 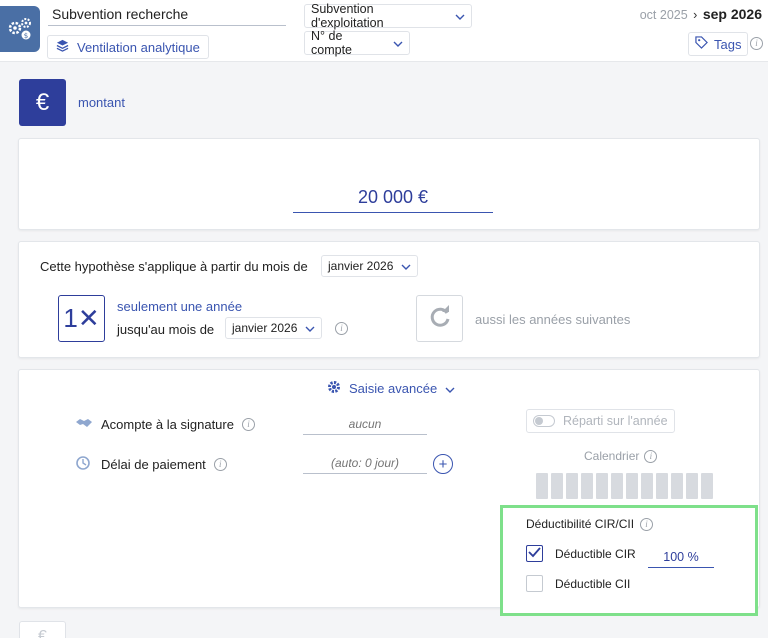 I want to click on period-range: oct 2025 › sep 2026, so click(x=701, y=14).